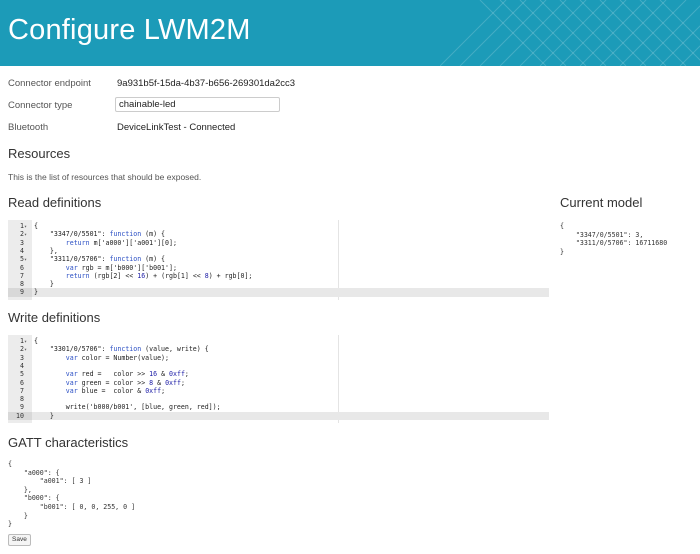 The width and height of the screenshot is (700, 554). Describe the element at coordinates (117, 357) in the screenshot. I see `code-text: var color = Number(value);` at that location.